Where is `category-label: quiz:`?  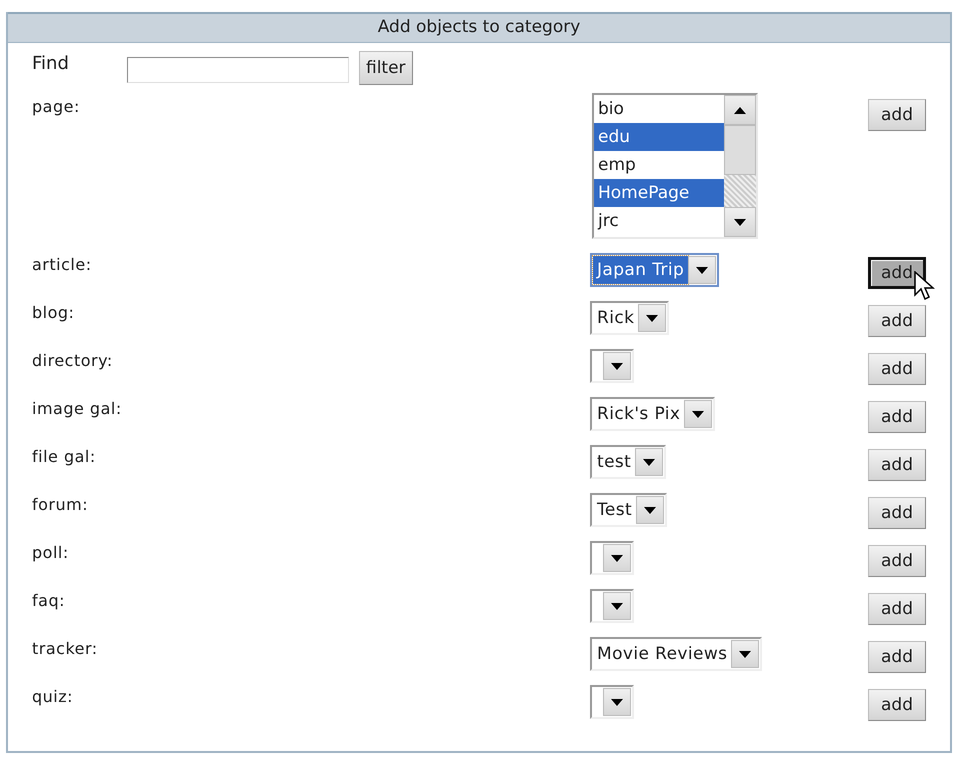 category-label: quiz: is located at coordinates (53, 696).